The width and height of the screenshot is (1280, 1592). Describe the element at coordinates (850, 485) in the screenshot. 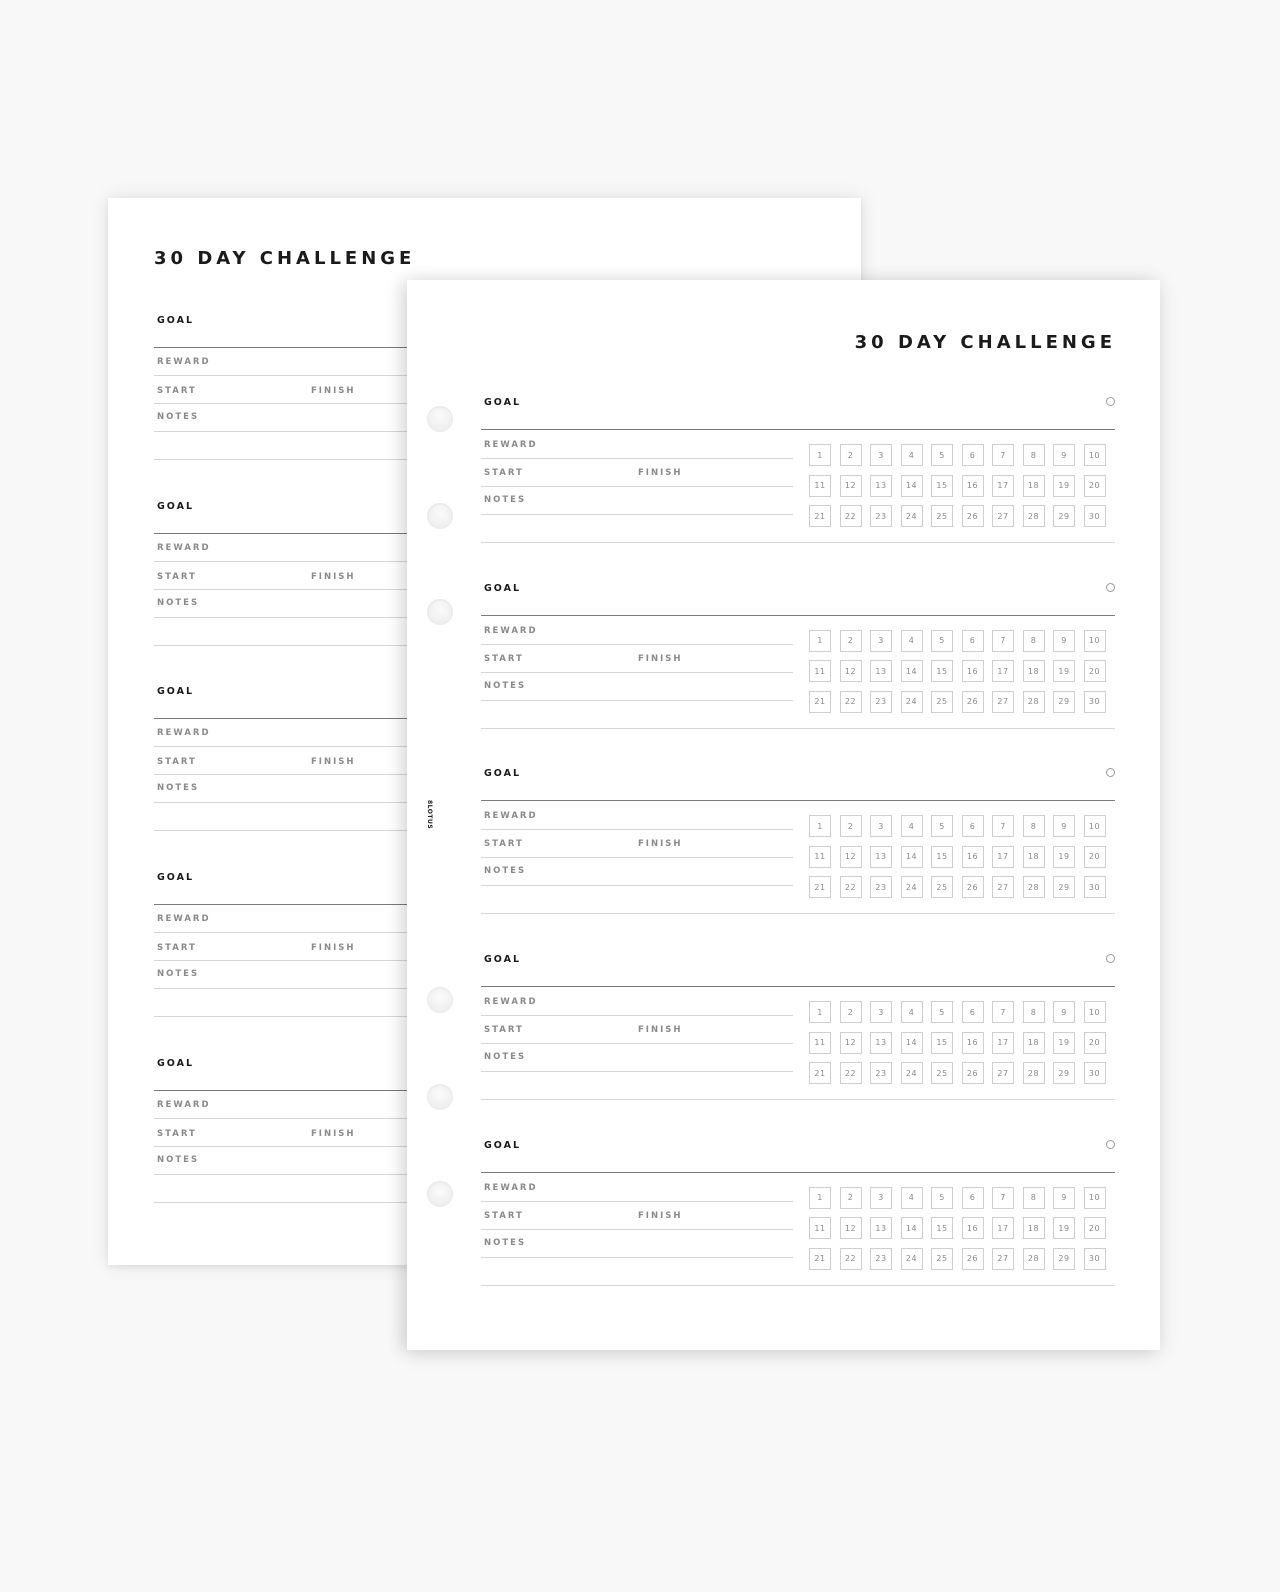

I see `day-checkbox: 12` at that location.